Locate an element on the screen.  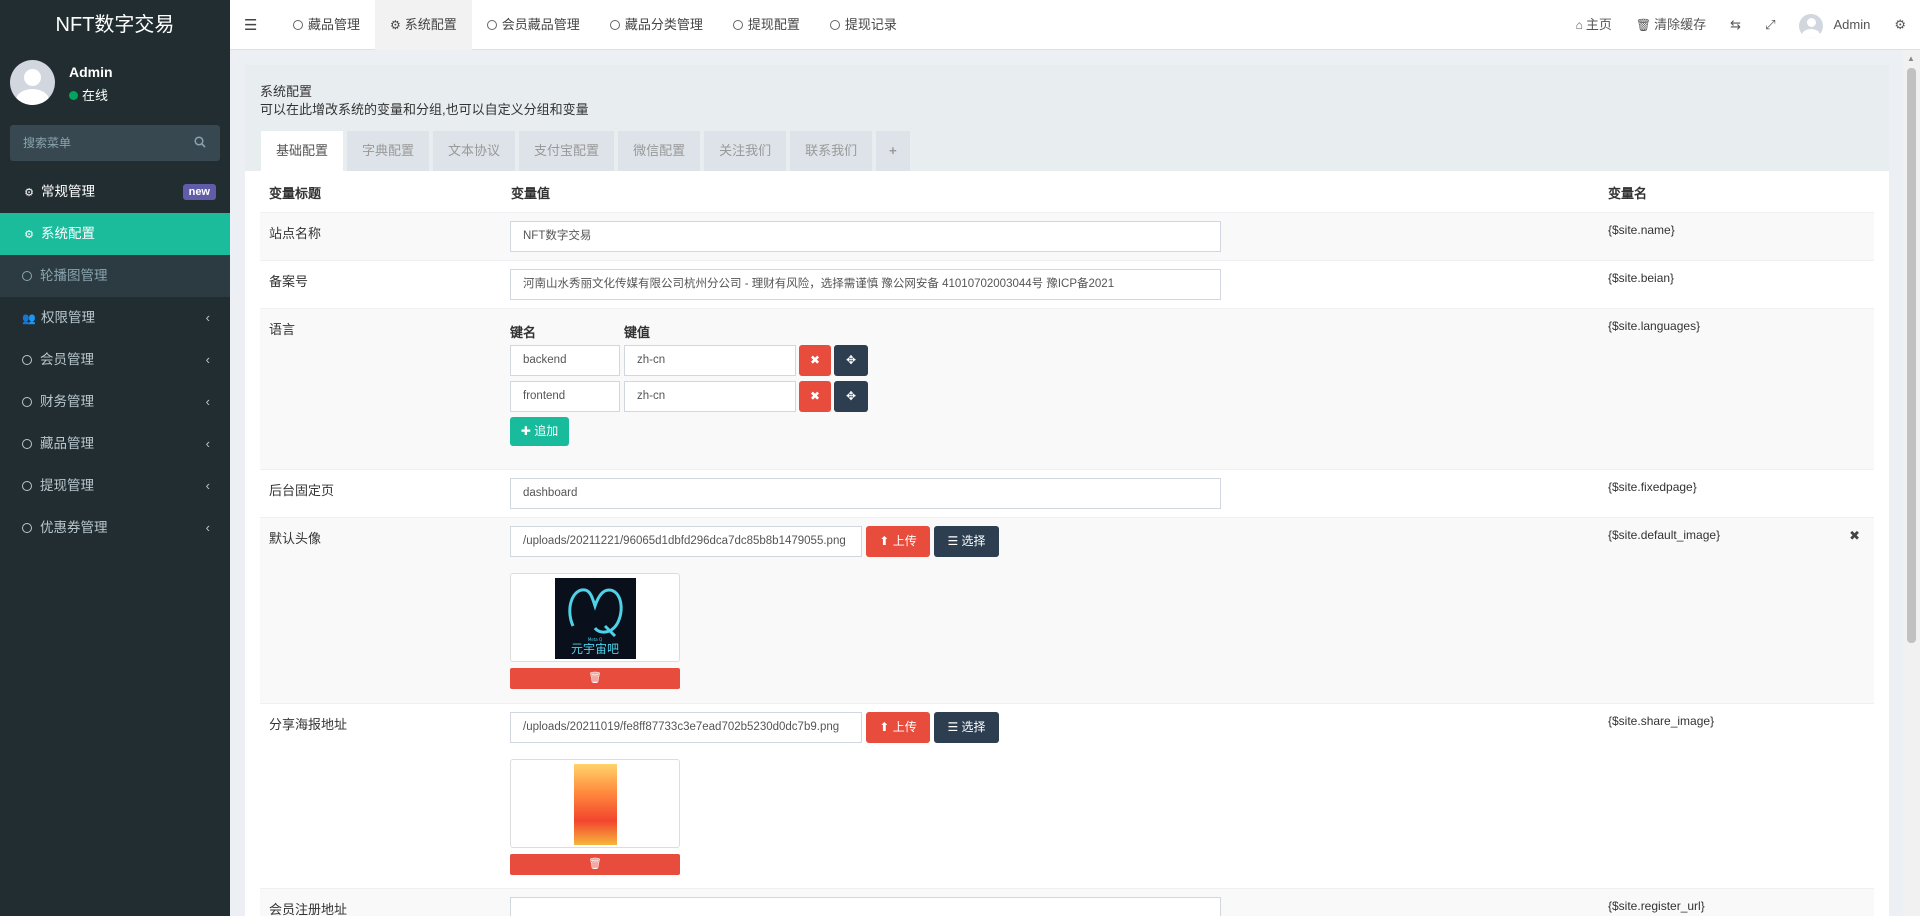
upload-icon: ⬆ is located at coordinates (884, 727).